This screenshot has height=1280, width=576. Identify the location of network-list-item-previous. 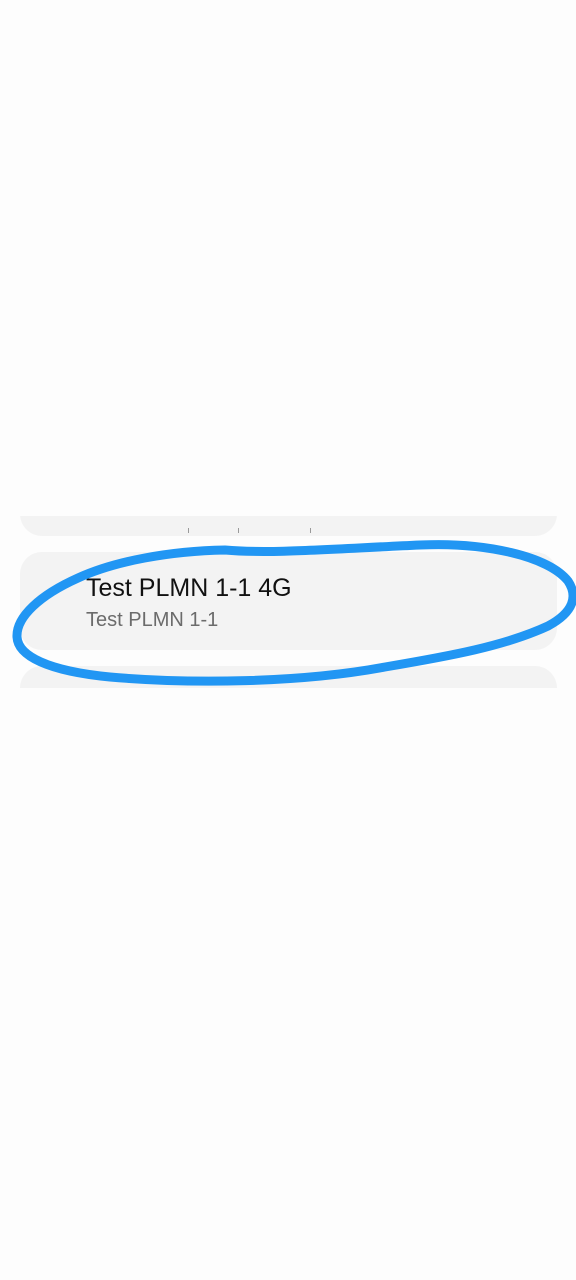
(288, 526).